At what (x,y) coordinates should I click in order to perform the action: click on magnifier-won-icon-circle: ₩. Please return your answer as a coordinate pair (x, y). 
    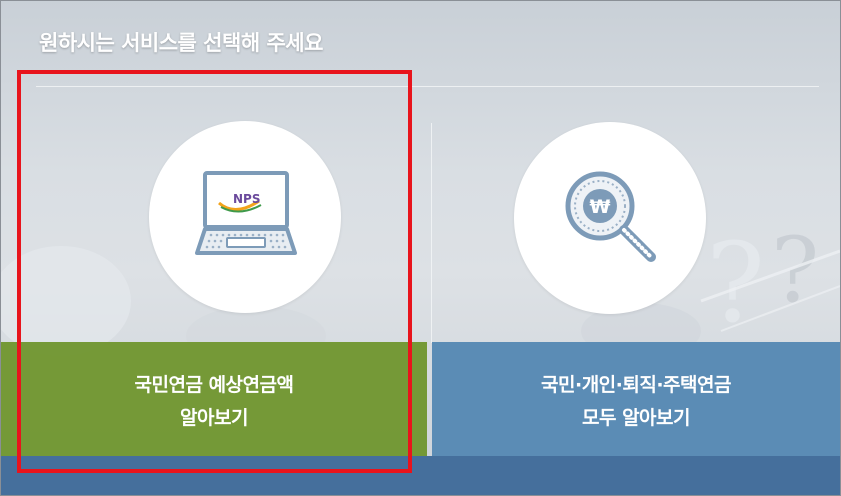
    Looking at the image, I should click on (610, 218).